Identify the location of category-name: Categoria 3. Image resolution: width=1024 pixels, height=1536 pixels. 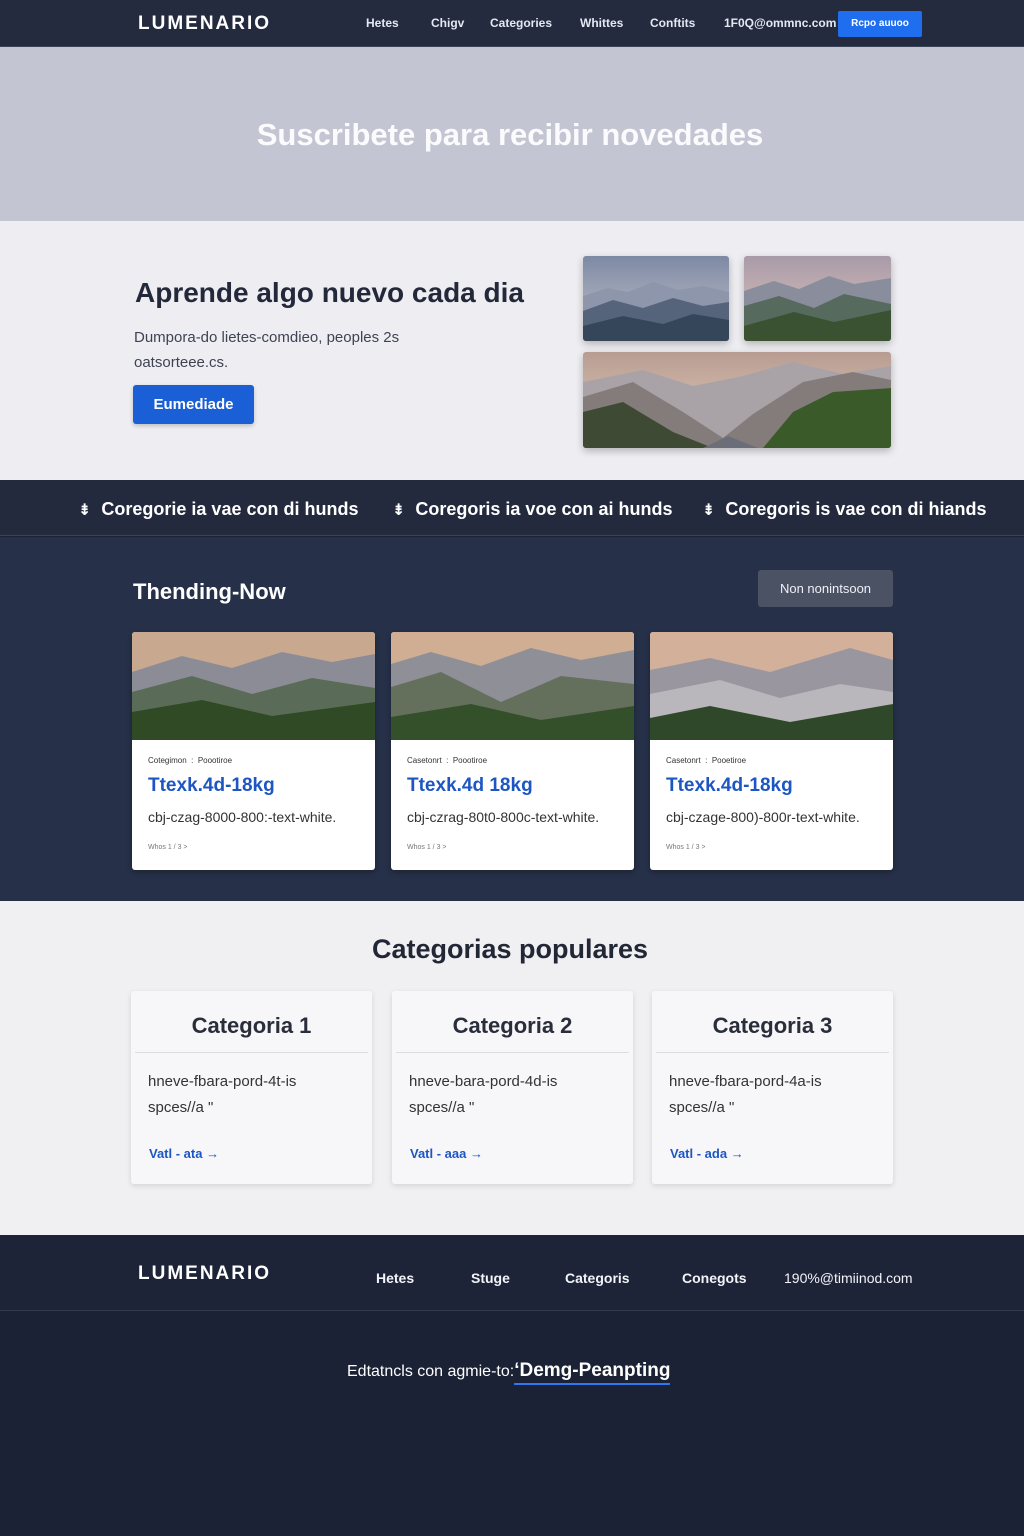
(772, 1025).